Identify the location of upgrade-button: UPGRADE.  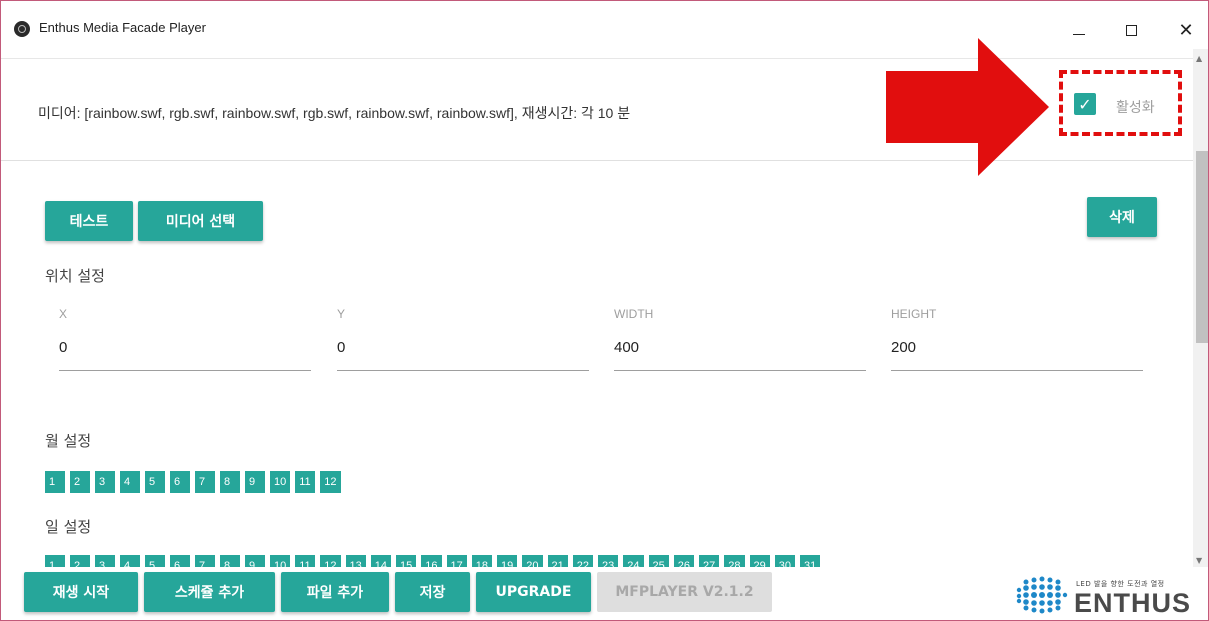
(533, 592).